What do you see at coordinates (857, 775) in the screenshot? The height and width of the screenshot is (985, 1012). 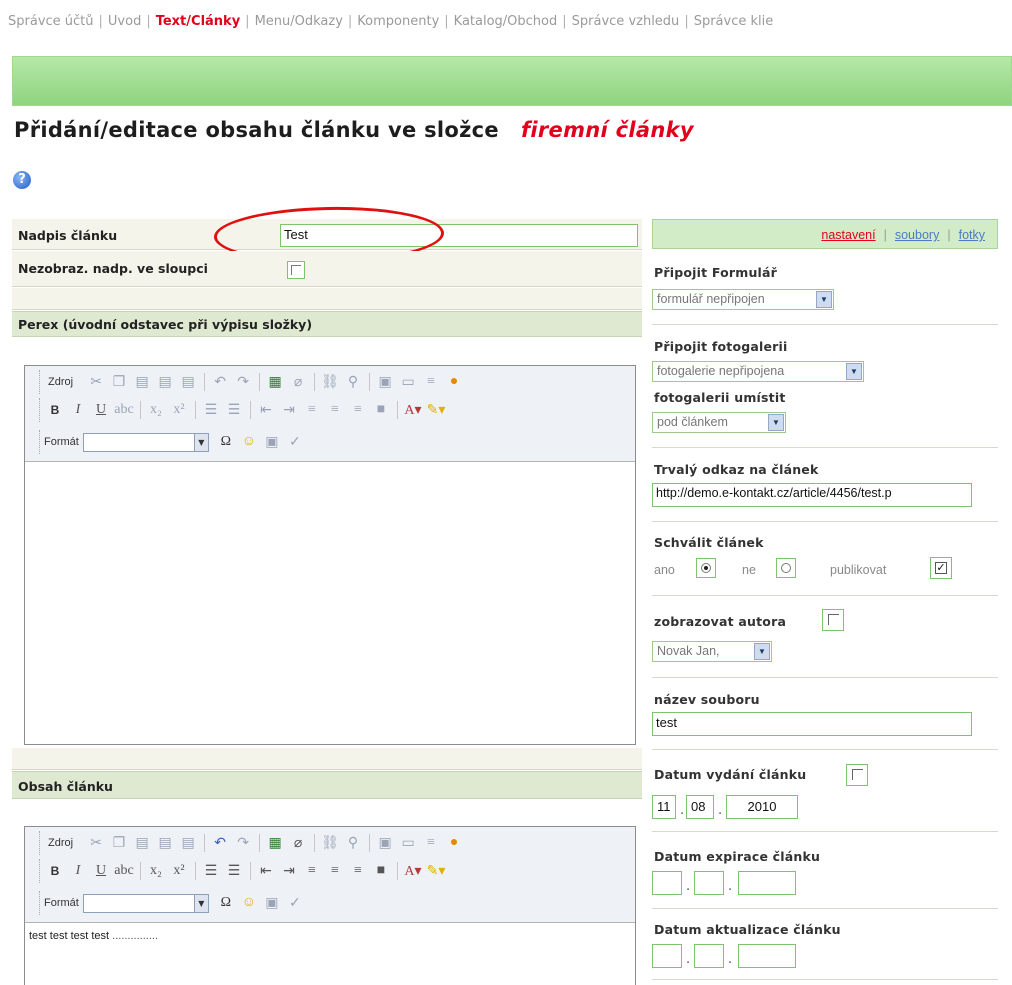 I see `release-date-checkbox` at bounding box center [857, 775].